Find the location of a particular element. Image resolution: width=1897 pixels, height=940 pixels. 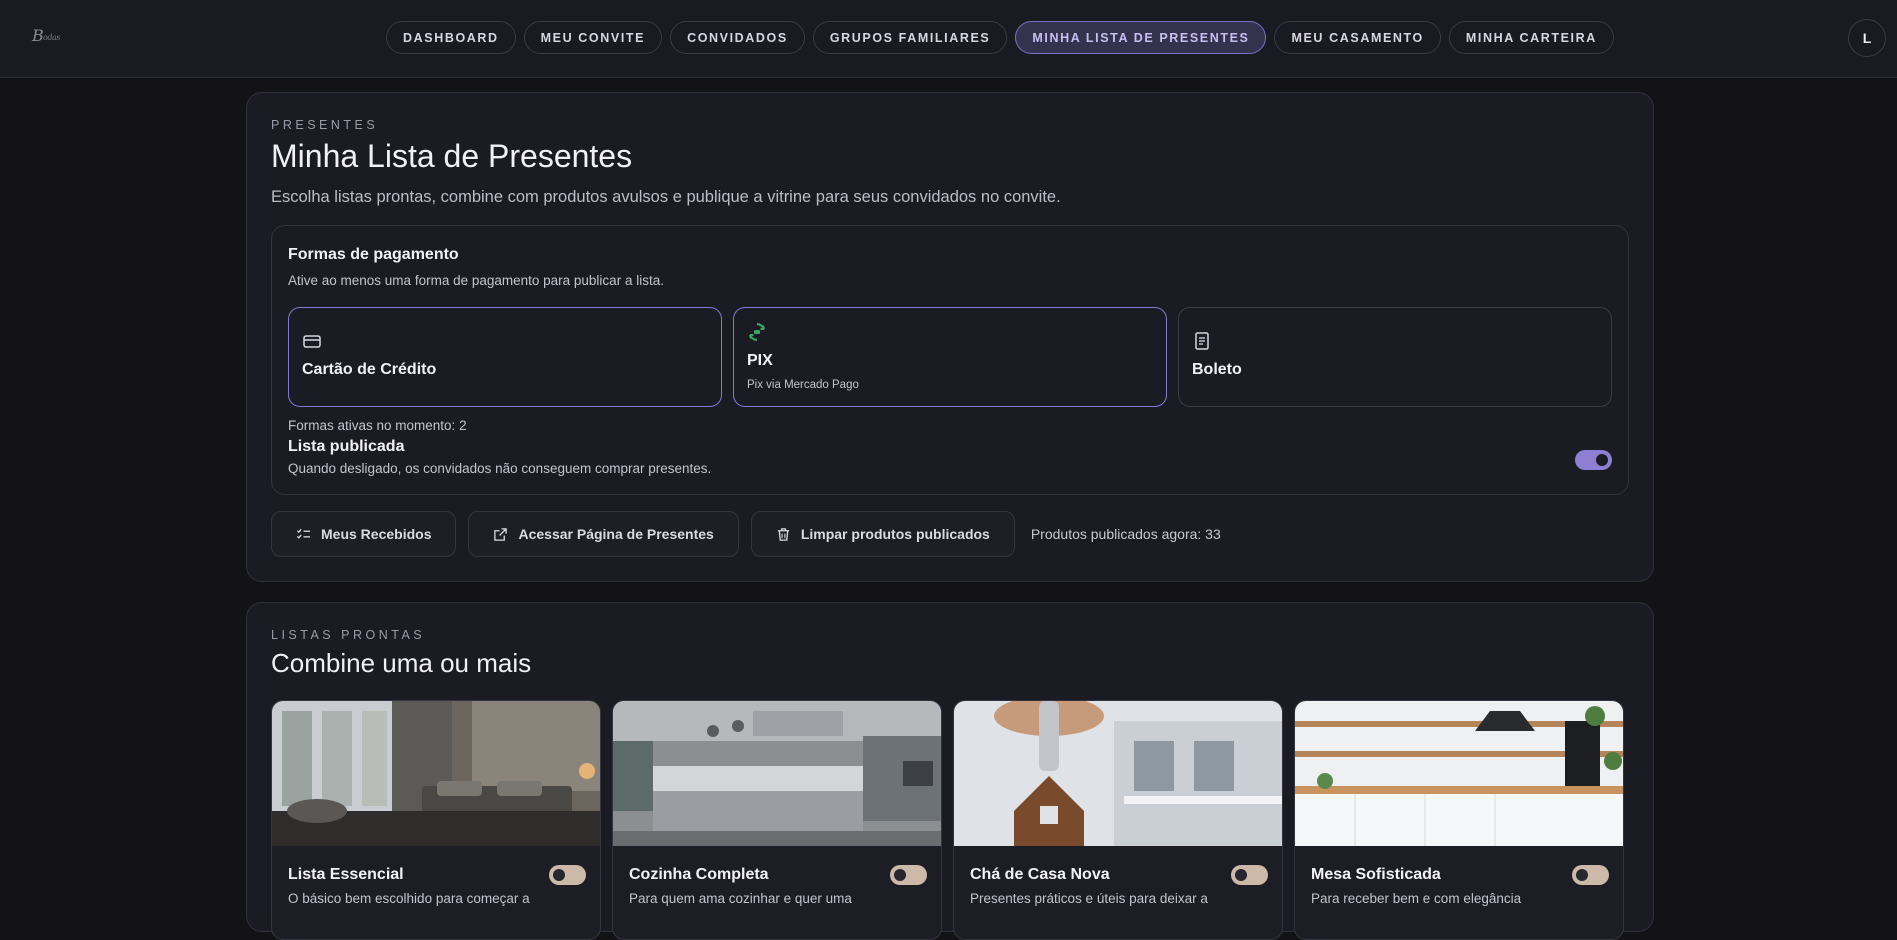

button-label: Meus Recebidos is located at coordinates (376, 534).